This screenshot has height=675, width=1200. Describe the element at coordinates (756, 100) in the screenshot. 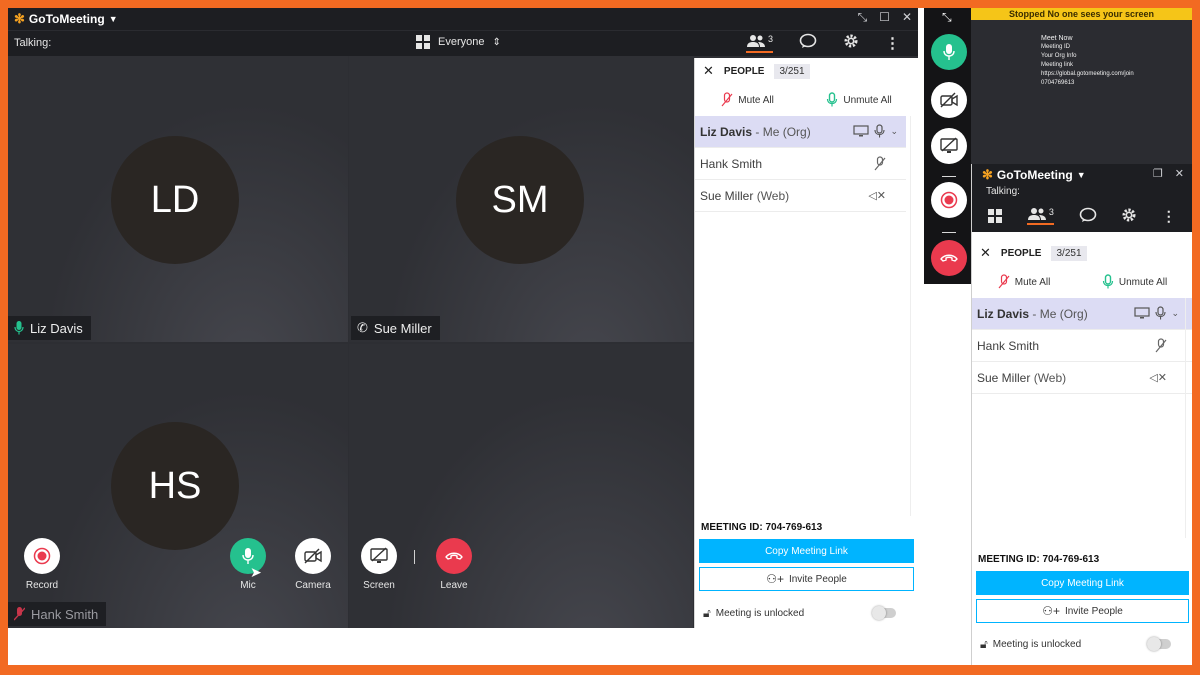

I see `mute-all-label: Mute All` at that location.